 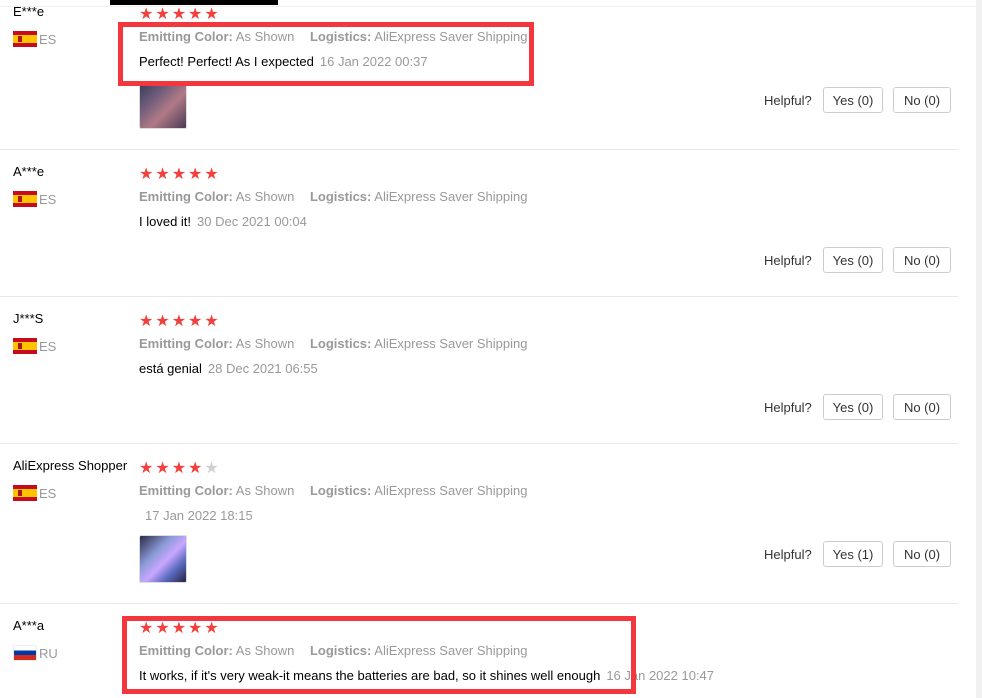 What do you see at coordinates (29, 11) in the screenshot?
I see `reviewer-name: E***e` at bounding box center [29, 11].